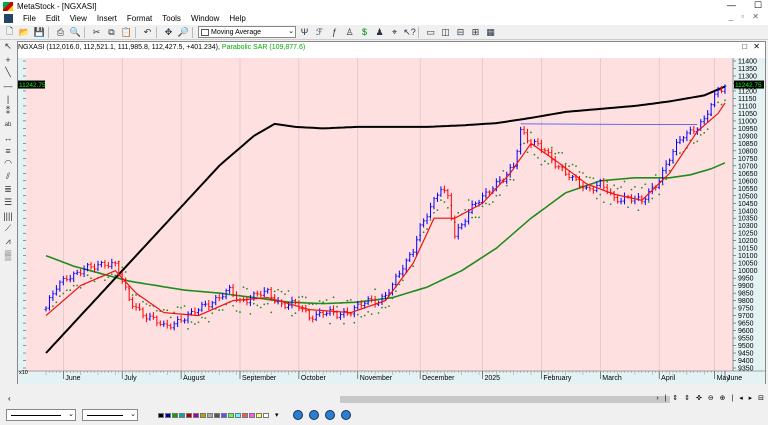 The width and height of the screenshot is (768, 425). Describe the element at coordinates (748, 241) in the screenshot. I see `y-tick-label: 10200` at that location.